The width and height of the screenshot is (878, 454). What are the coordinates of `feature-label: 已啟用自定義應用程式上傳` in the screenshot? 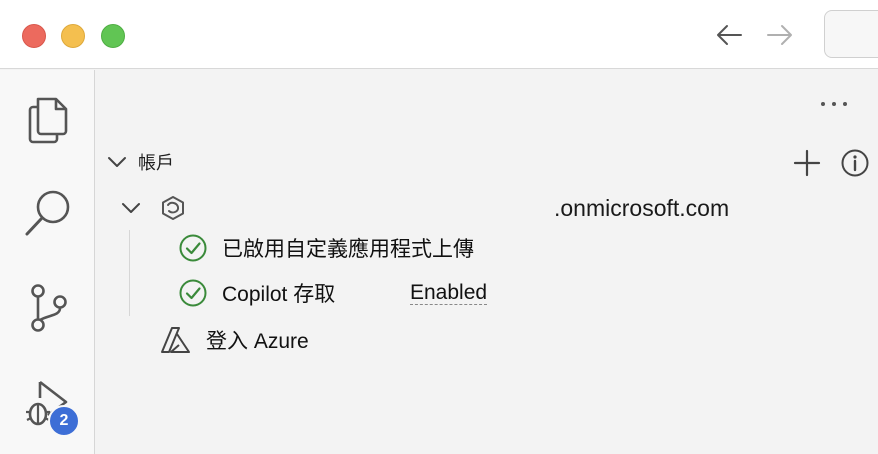 It's located at (348, 249).